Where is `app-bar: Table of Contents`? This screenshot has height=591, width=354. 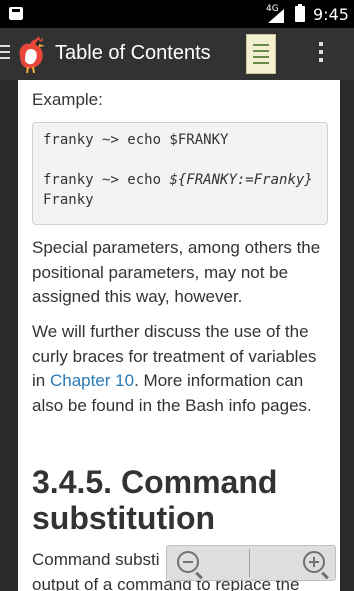
app-bar: Table of Contents is located at coordinates (177, 54).